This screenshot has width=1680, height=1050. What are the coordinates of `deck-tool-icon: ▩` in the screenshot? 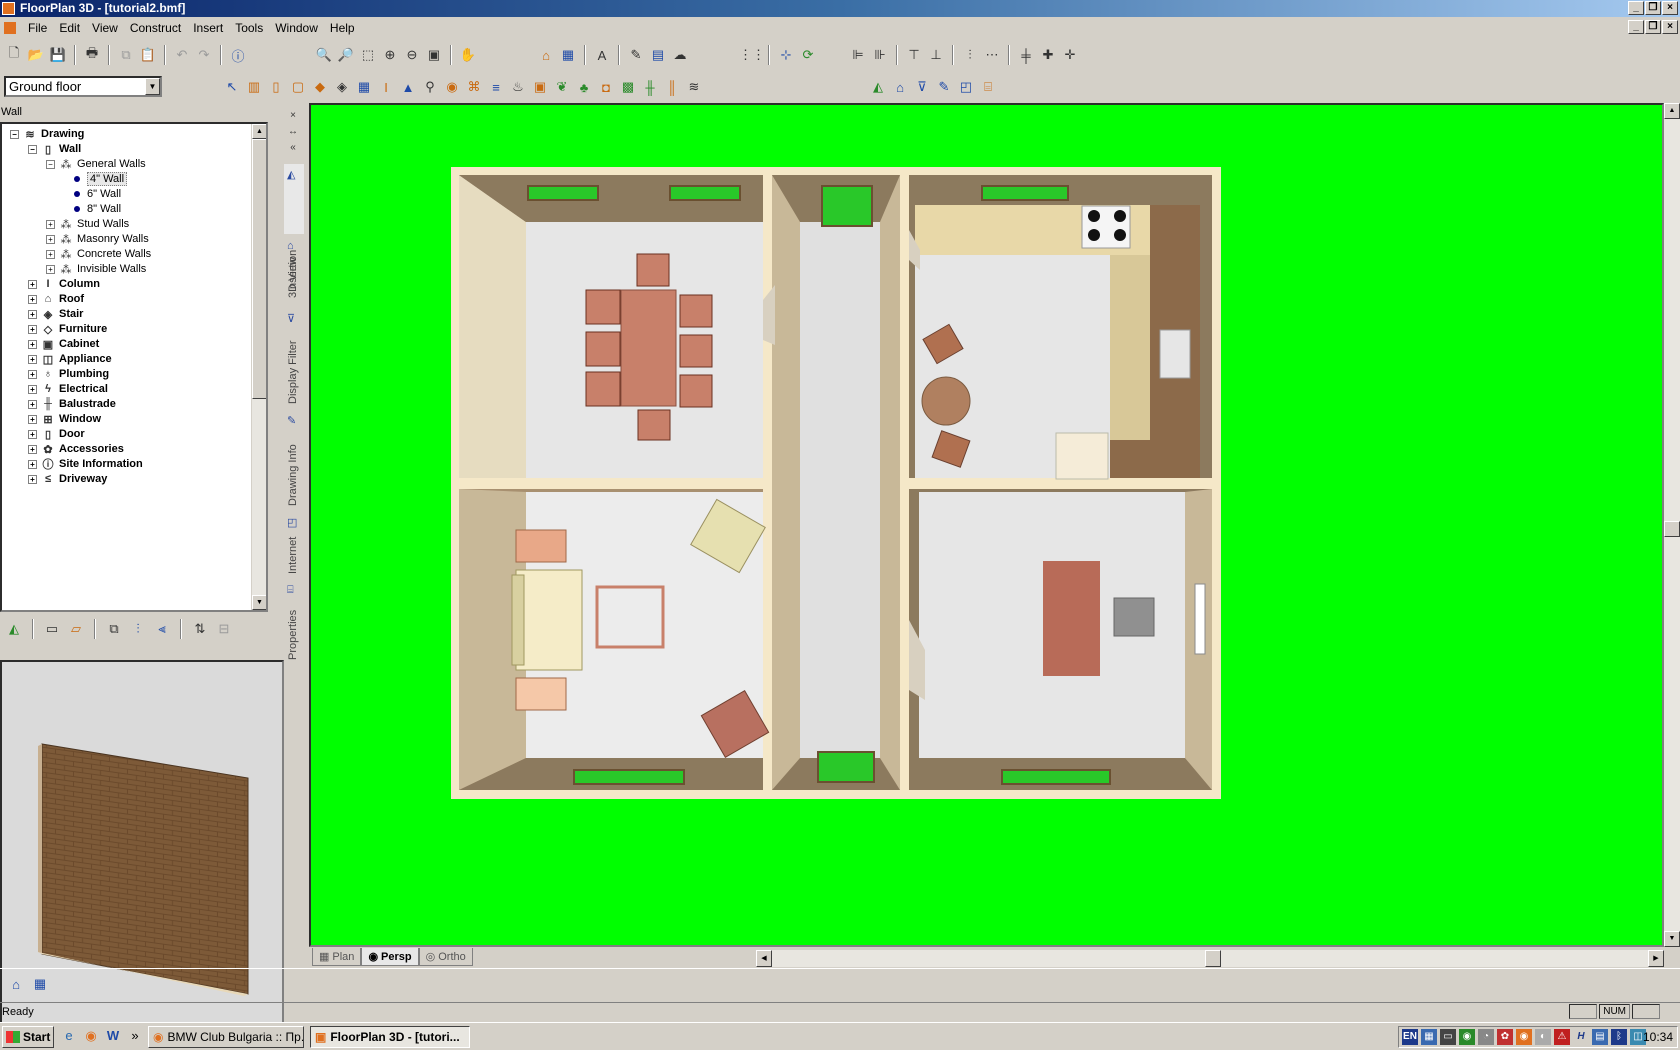 It's located at (628, 87).